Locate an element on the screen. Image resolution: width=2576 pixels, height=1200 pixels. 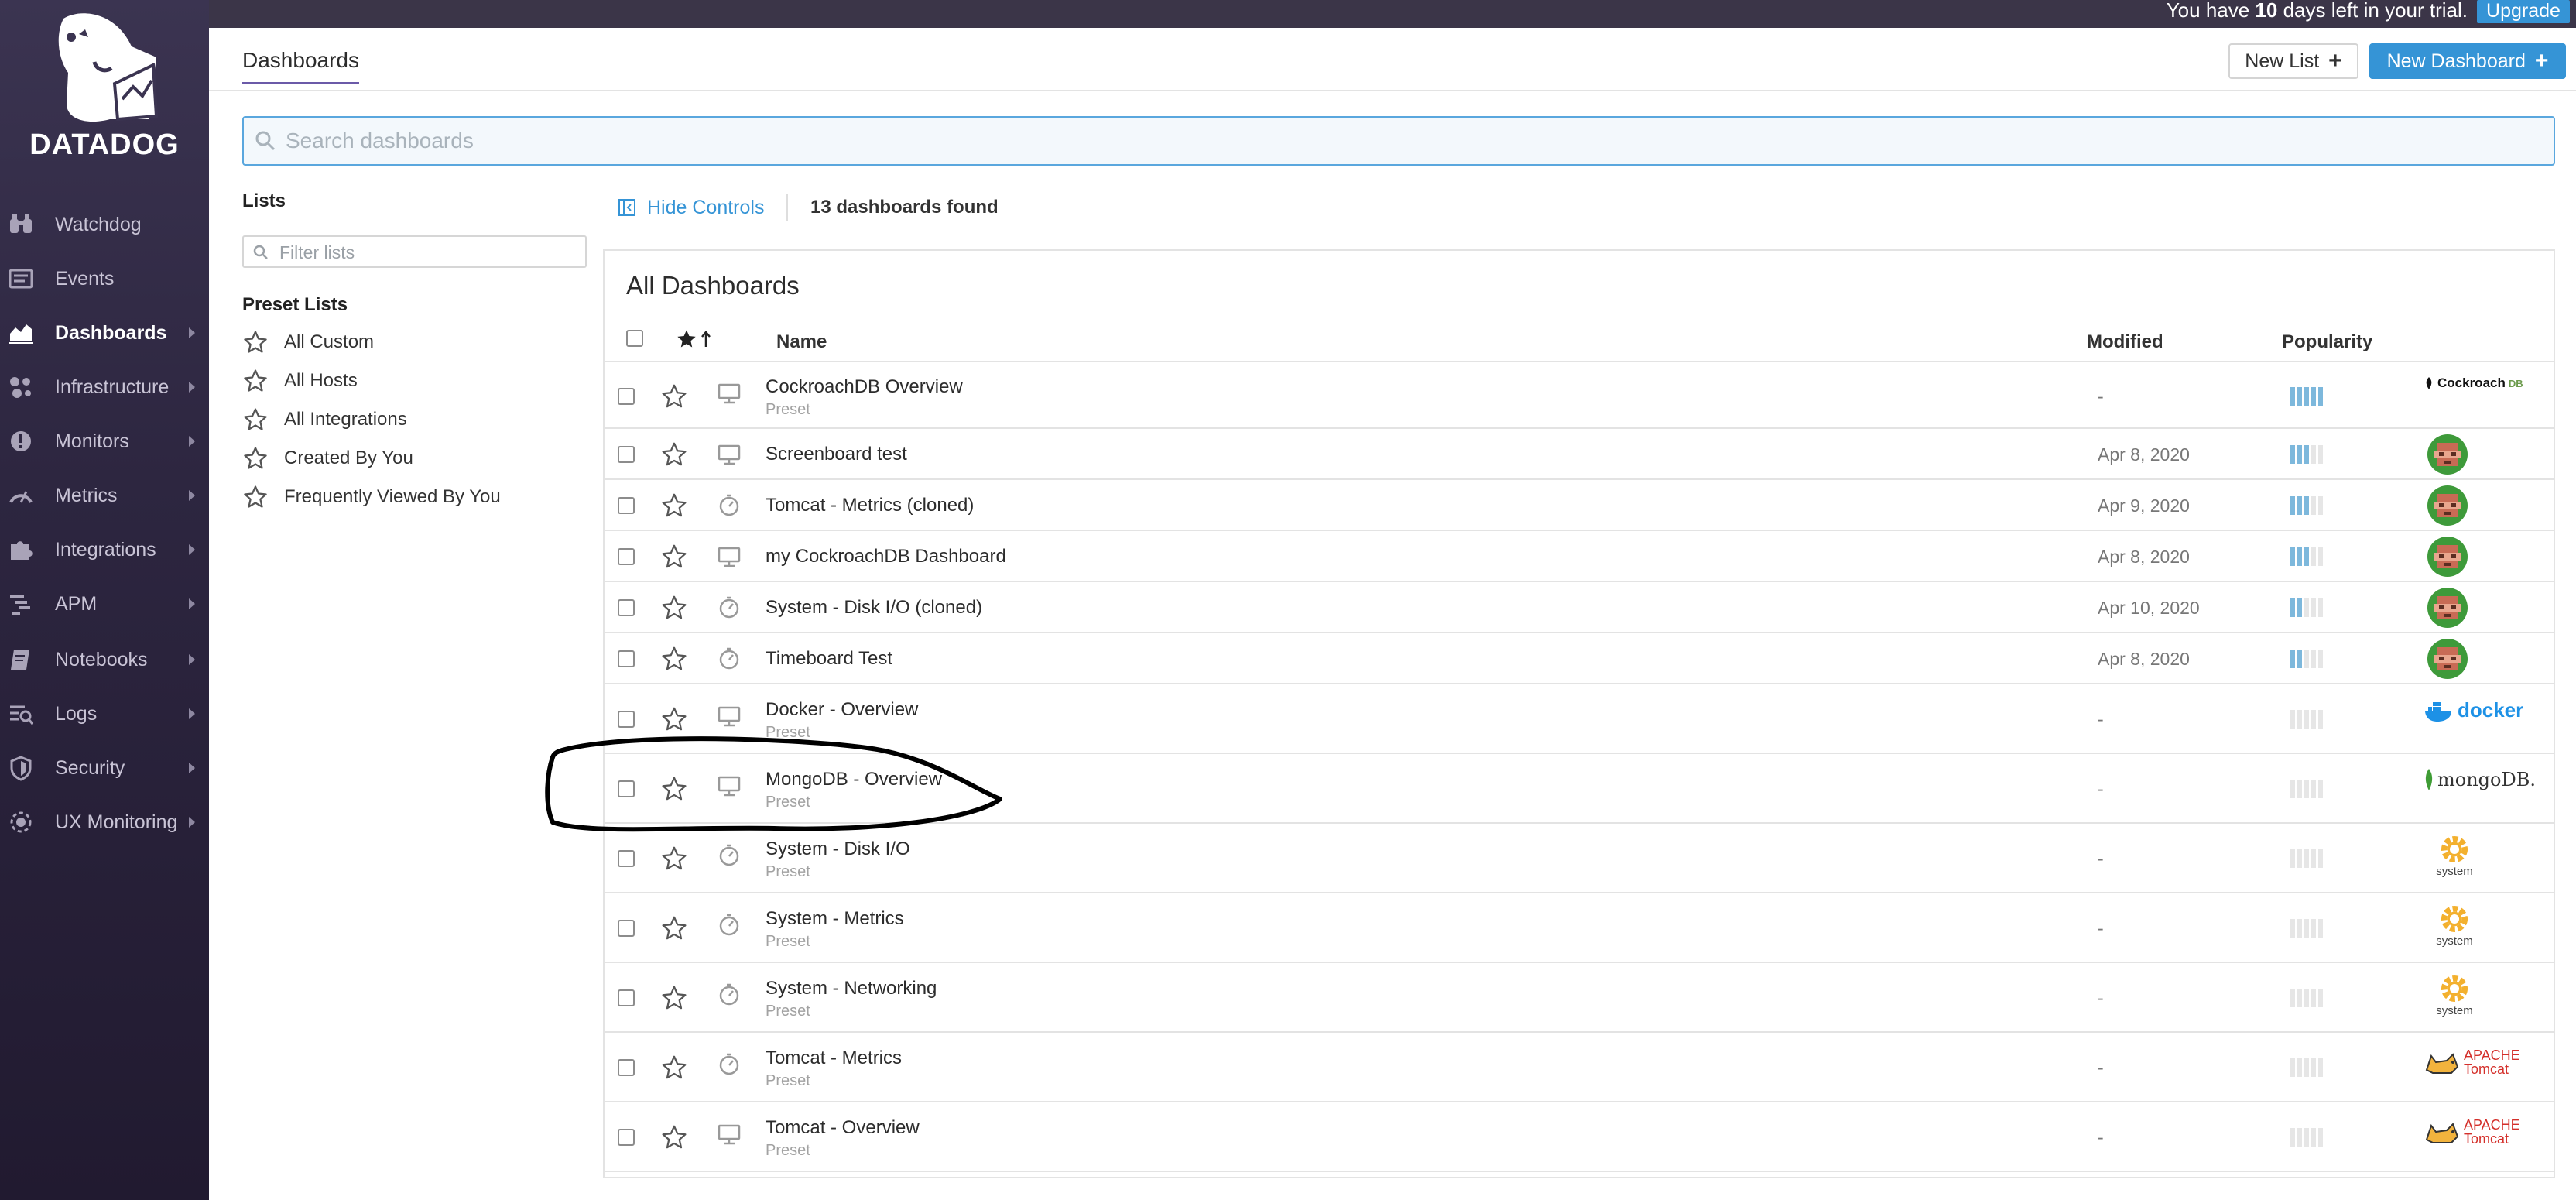
sidebar-item-label: Metrics is located at coordinates (86, 495).